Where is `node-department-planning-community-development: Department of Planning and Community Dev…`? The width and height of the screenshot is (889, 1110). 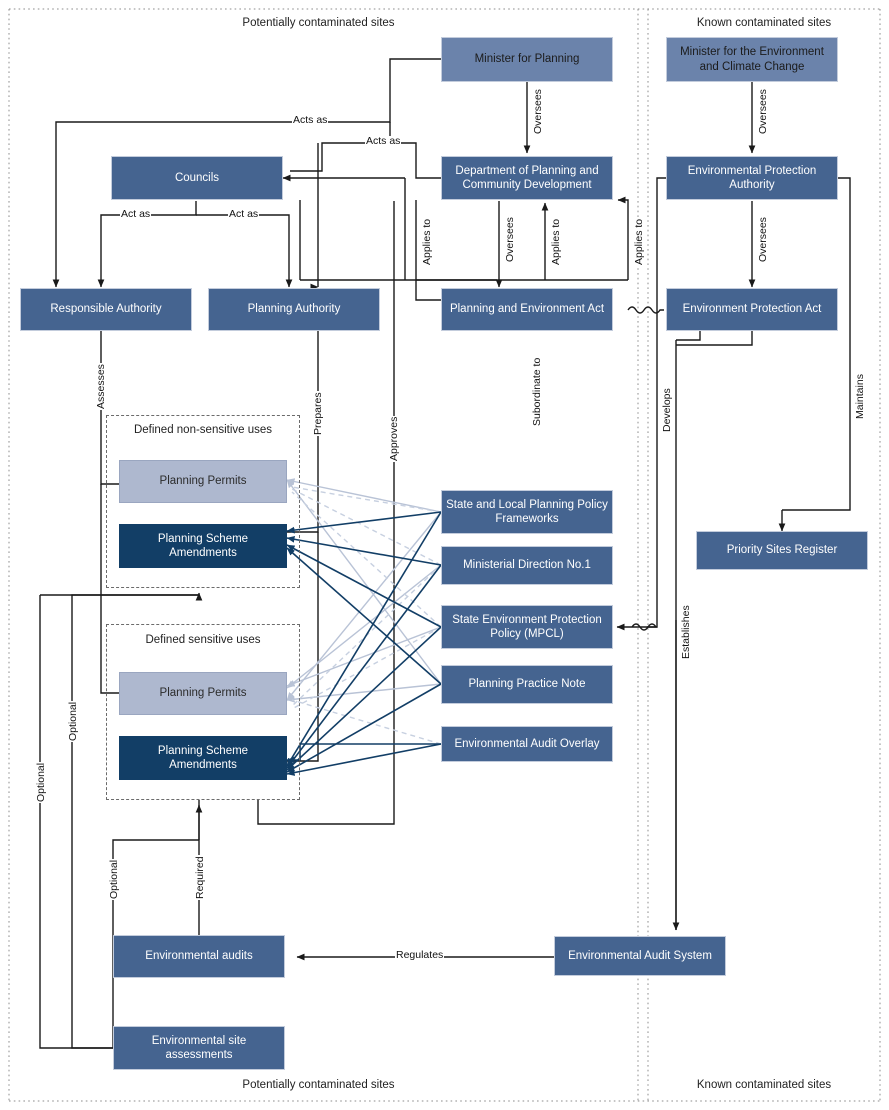 node-department-planning-community-development: Department of Planning and Community Dev… is located at coordinates (527, 178).